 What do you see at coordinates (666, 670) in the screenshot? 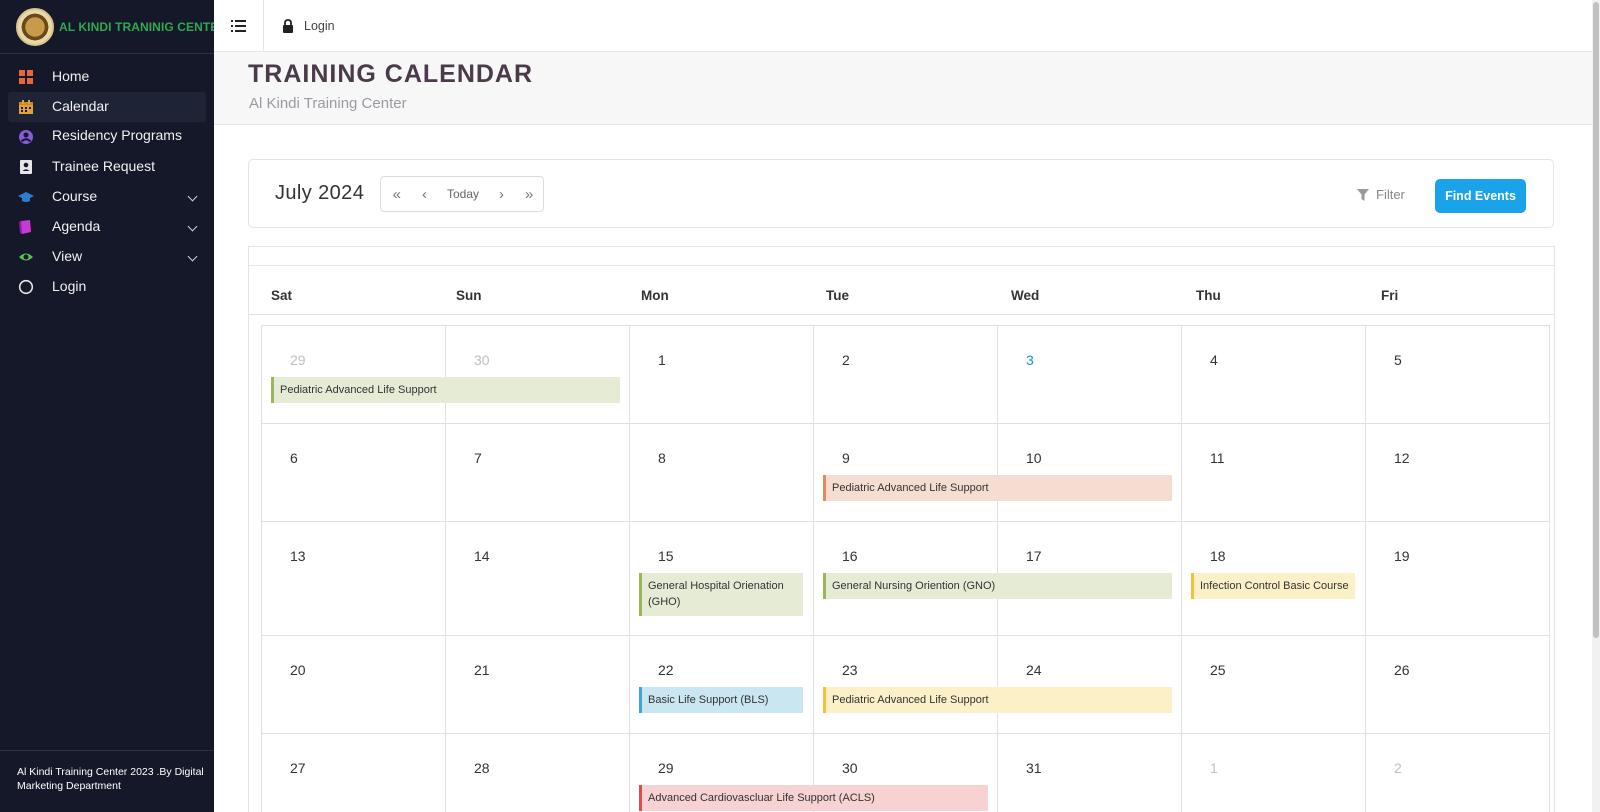
I see `day-number: 22` at bounding box center [666, 670].